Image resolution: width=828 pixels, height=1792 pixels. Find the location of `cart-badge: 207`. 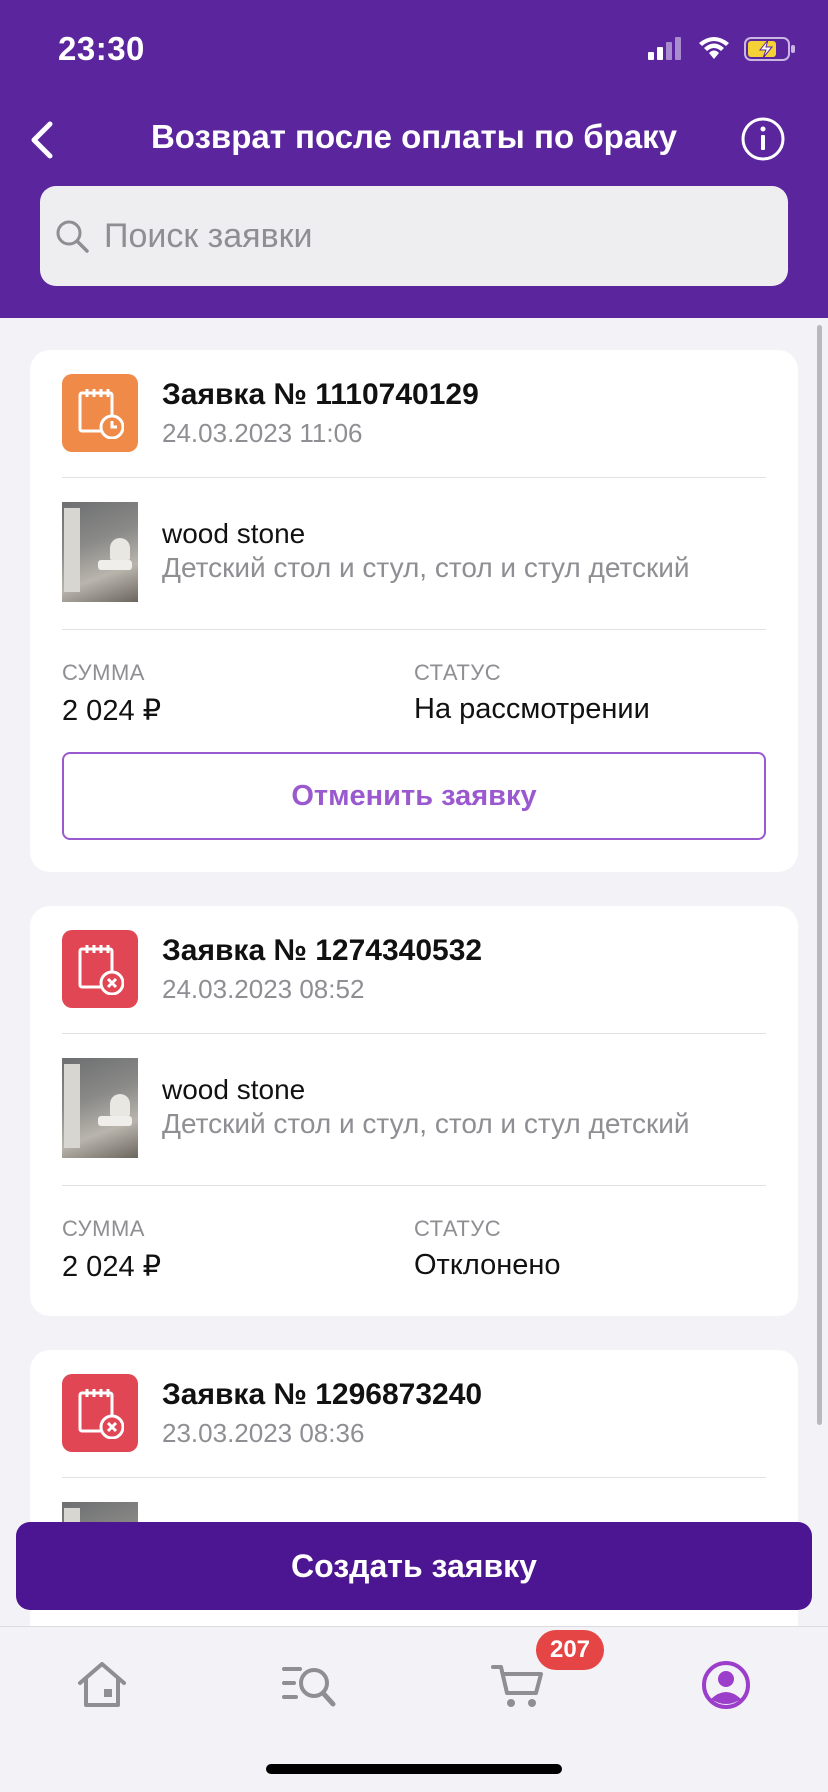

cart-badge: 207 is located at coordinates (570, 1650).